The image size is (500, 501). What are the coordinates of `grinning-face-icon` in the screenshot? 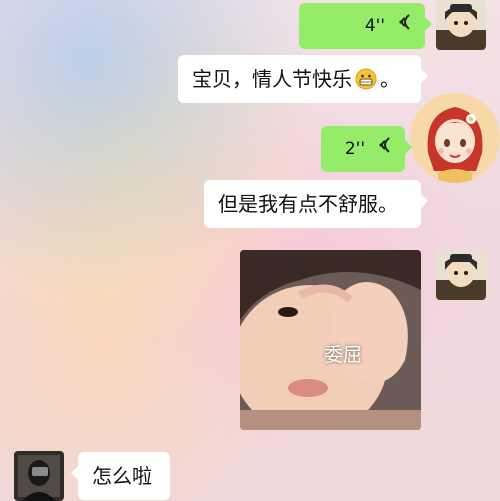 It's located at (366, 82).